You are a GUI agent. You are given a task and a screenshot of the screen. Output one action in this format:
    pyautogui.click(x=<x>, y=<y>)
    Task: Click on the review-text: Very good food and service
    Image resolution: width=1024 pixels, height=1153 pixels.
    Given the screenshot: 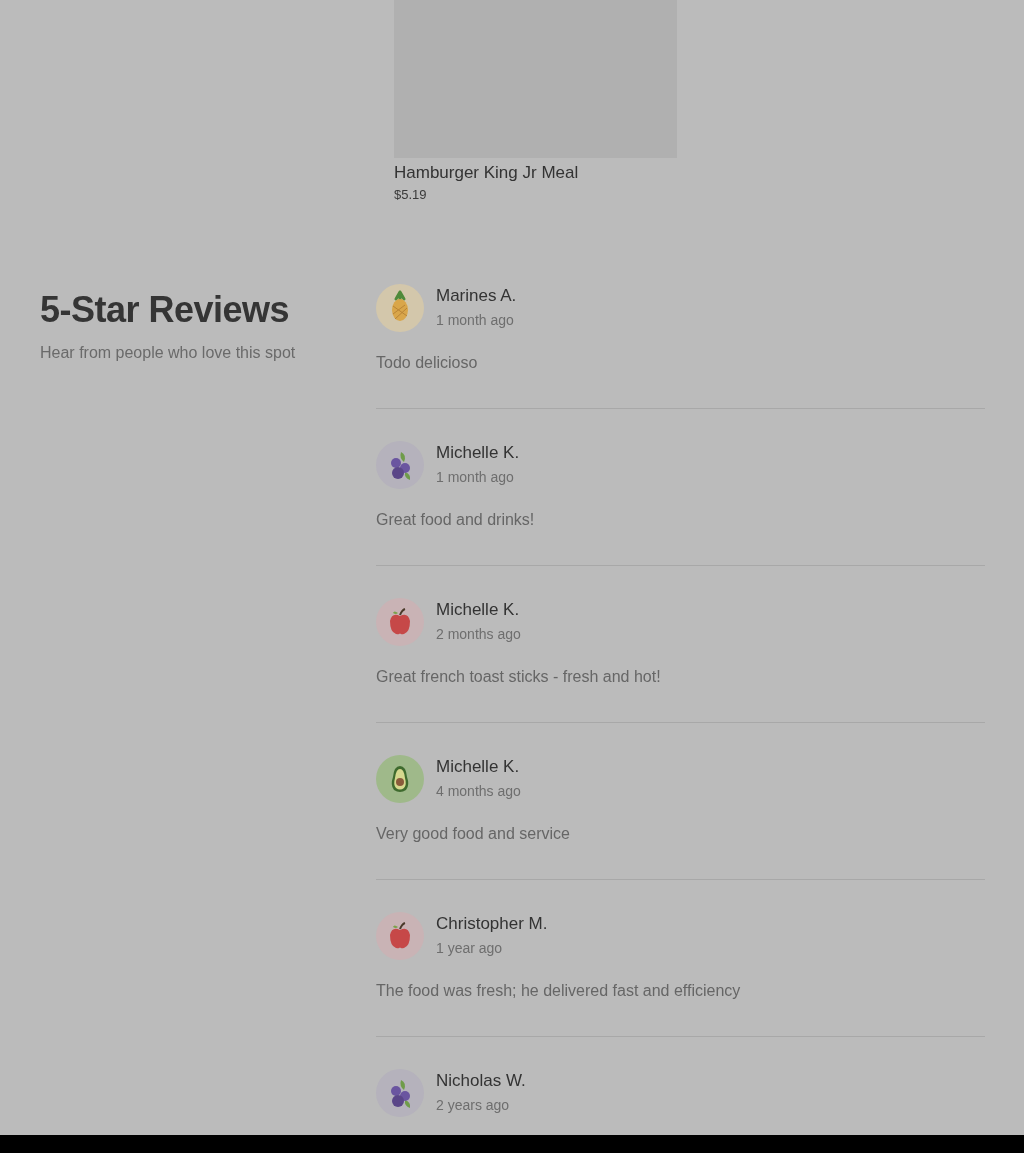 What is the action you would take?
    pyautogui.click(x=473, y=834)
    